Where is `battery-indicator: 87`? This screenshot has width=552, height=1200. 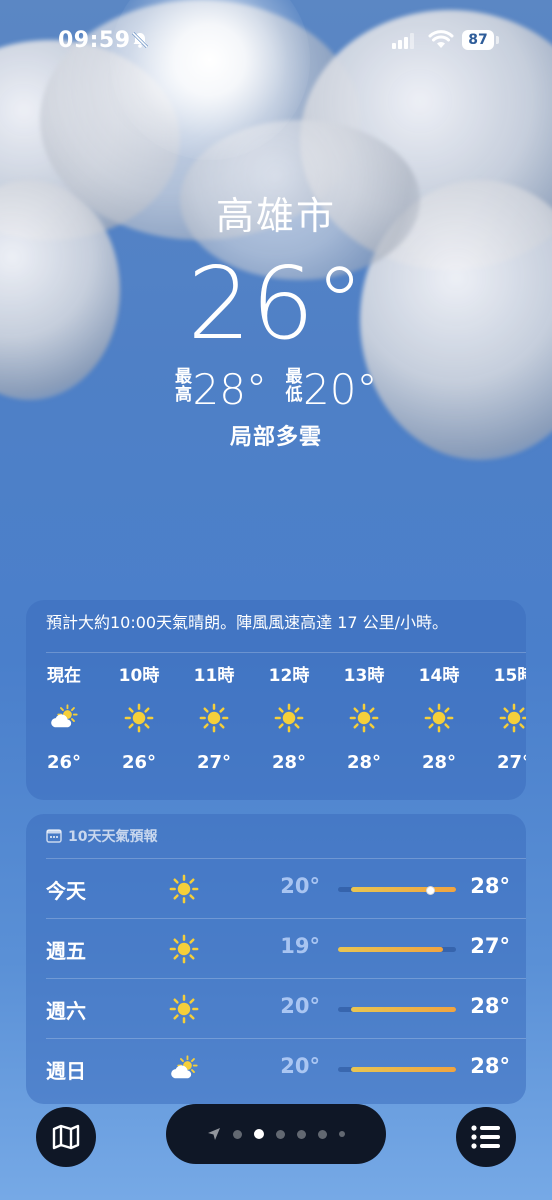
battery-indicator: 87 is located at coordinates (481, 40).